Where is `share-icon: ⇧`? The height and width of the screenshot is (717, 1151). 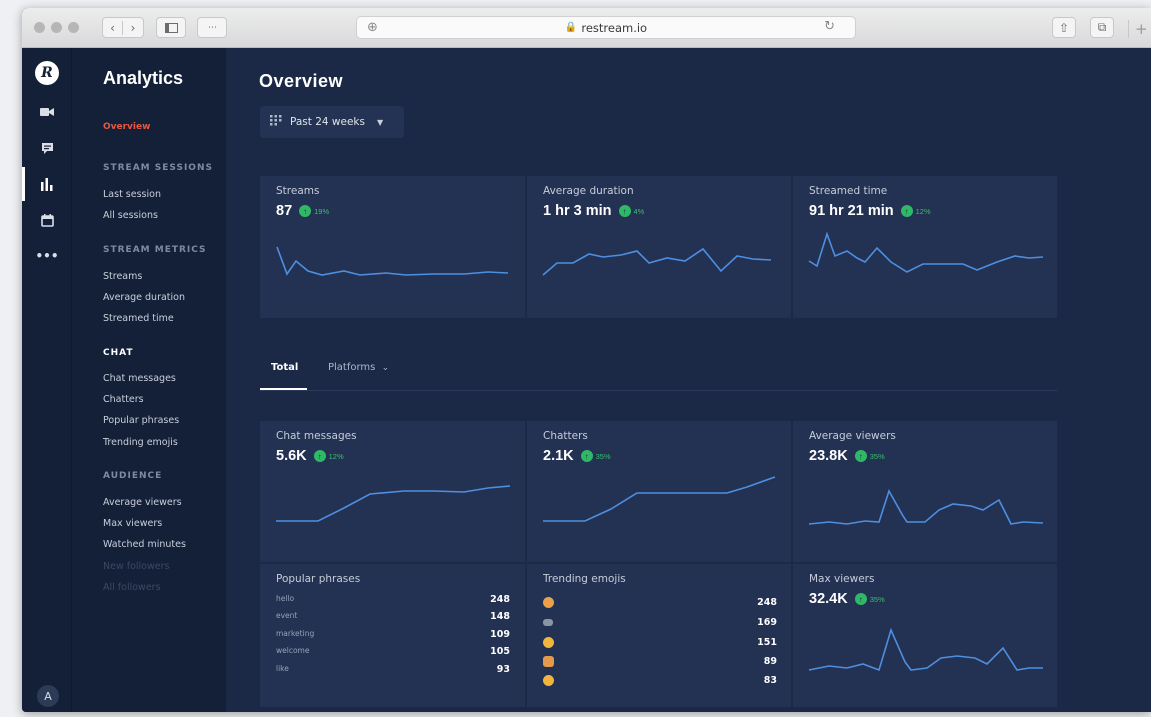 share-icon: ⇧ is located at coordinates (1064, 27).